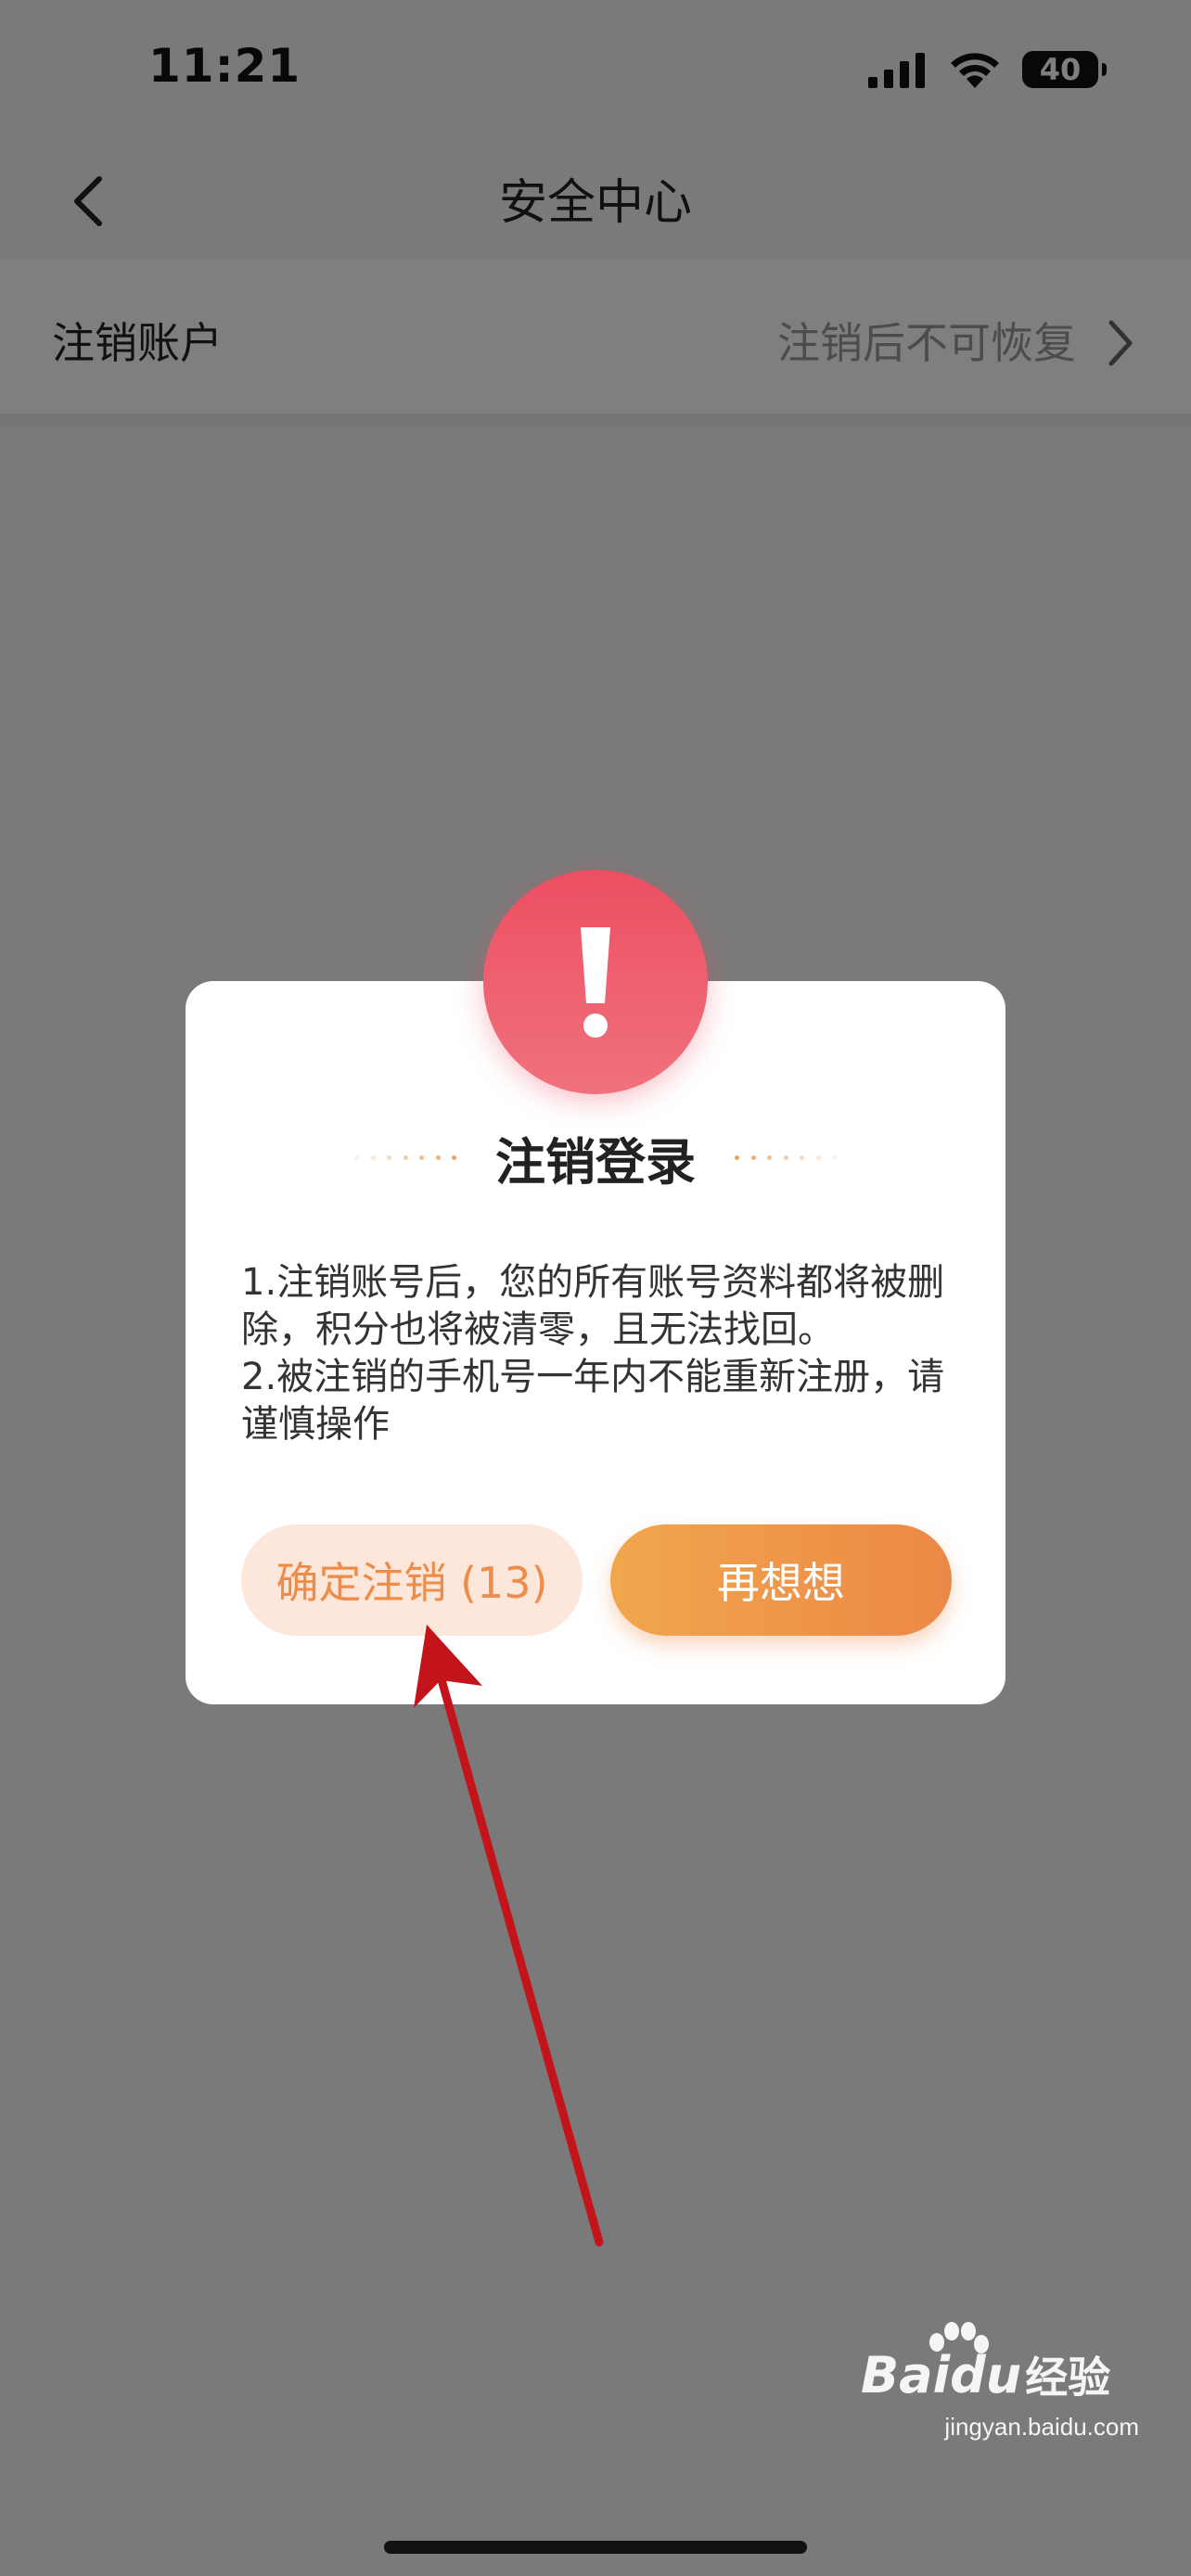 The image size is (1191, 2576). What do you see at coordinates (593, 1401) in the screenshot?
I see `dialog-message-line: 2.被注销的手机号一年内不能重新注册，请谨慎操作` at bounding box center [593, 1401].